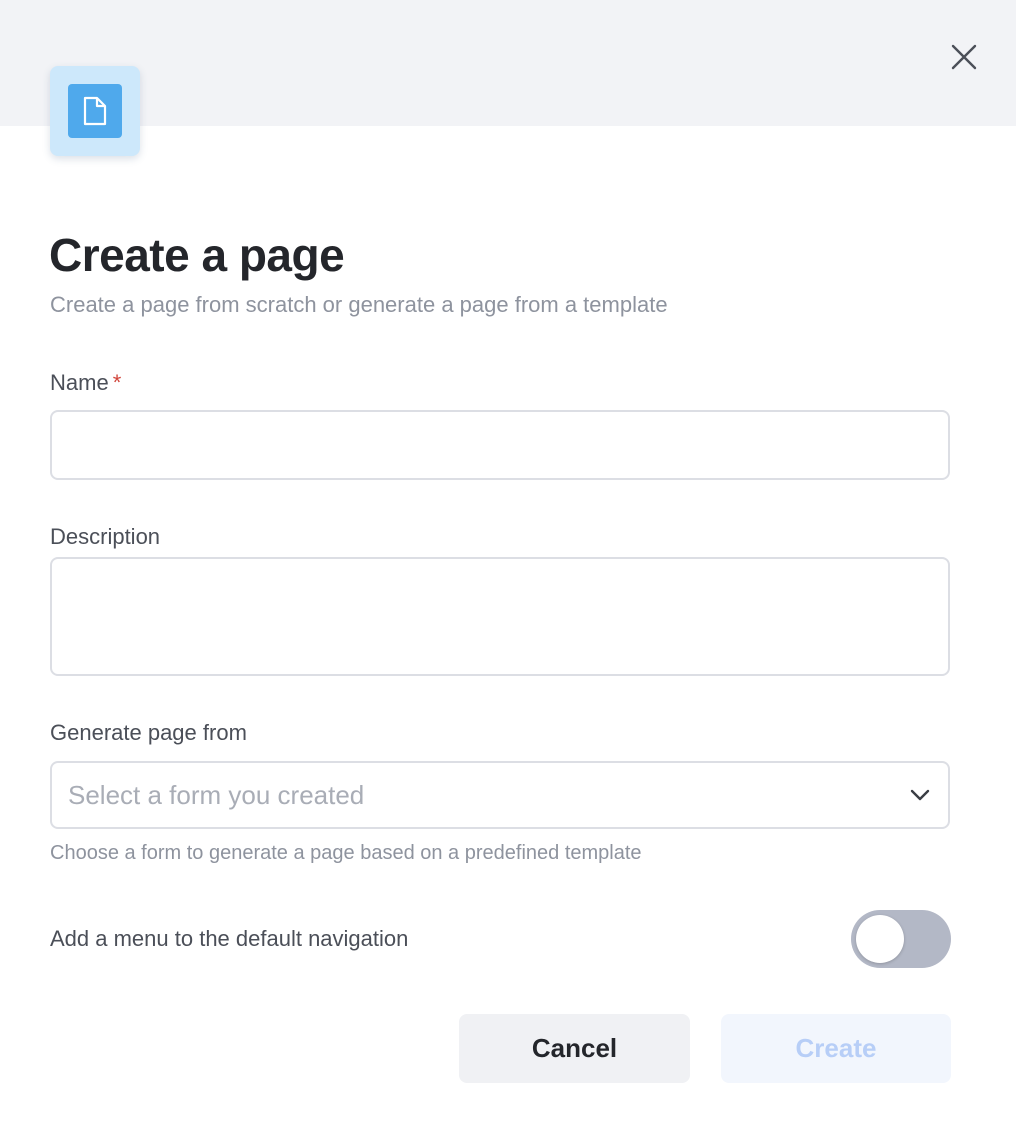 This screenshot has height=1144, width=1016. Describe the element at coordinates (79, 382) in the screenshot. I see `name-label-text: Name` at that location.